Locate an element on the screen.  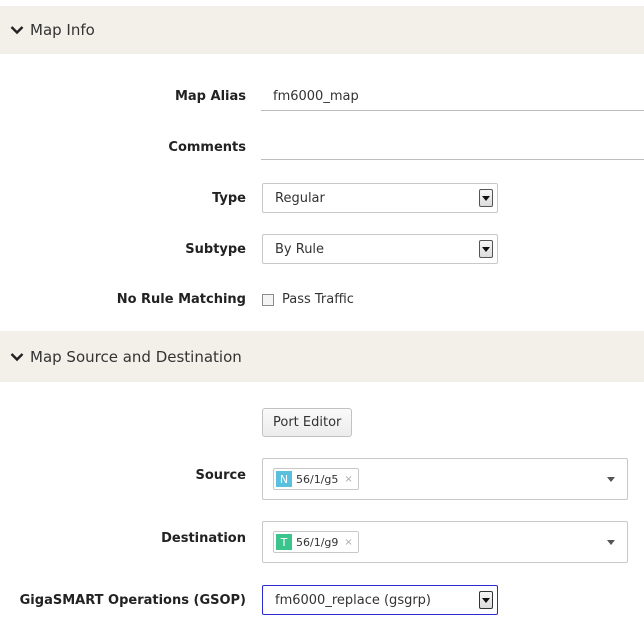
source-tag: N 56/1/g5 × is located at coordinates (316, 479).